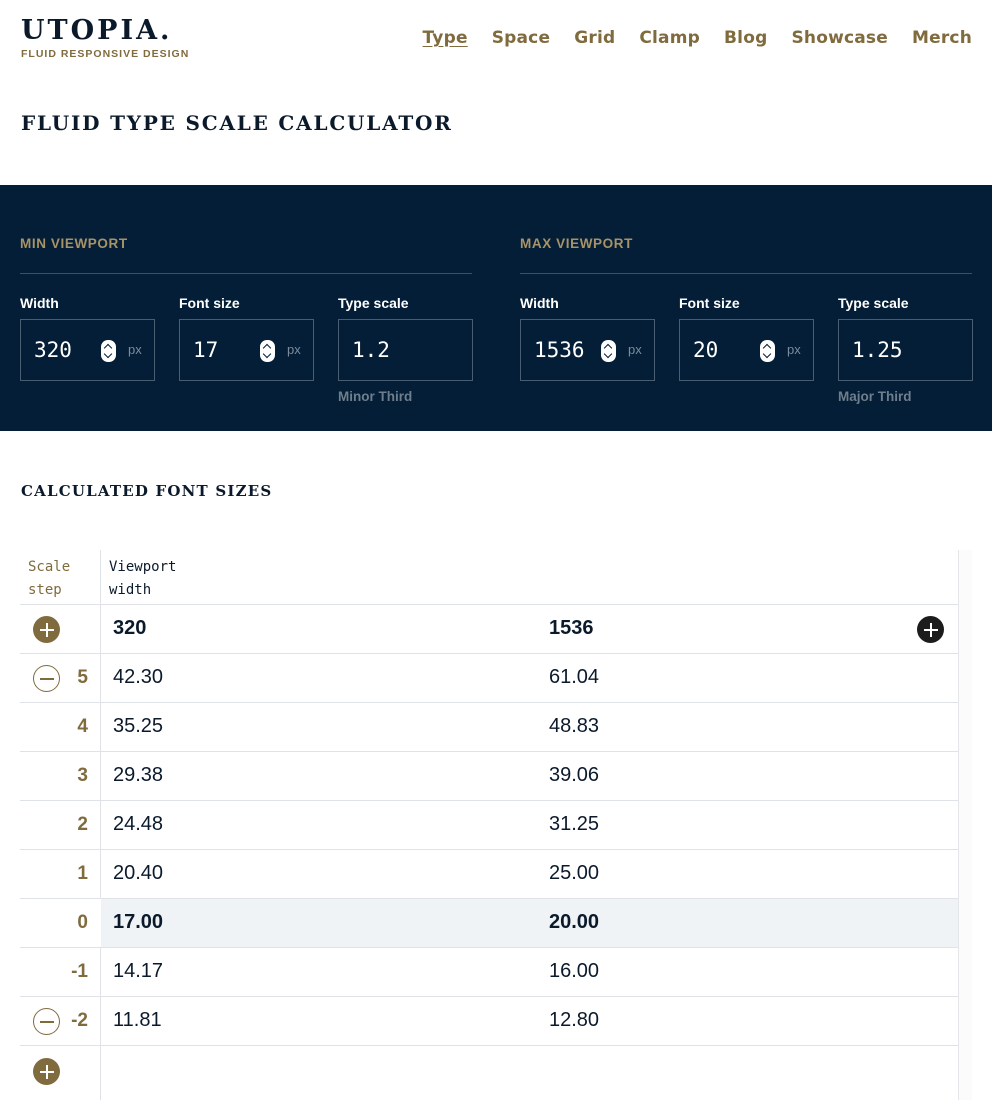 The width and height of the screenshot is (992, 1100). I want to click on nav-link-space: Space, so click(521, 38).